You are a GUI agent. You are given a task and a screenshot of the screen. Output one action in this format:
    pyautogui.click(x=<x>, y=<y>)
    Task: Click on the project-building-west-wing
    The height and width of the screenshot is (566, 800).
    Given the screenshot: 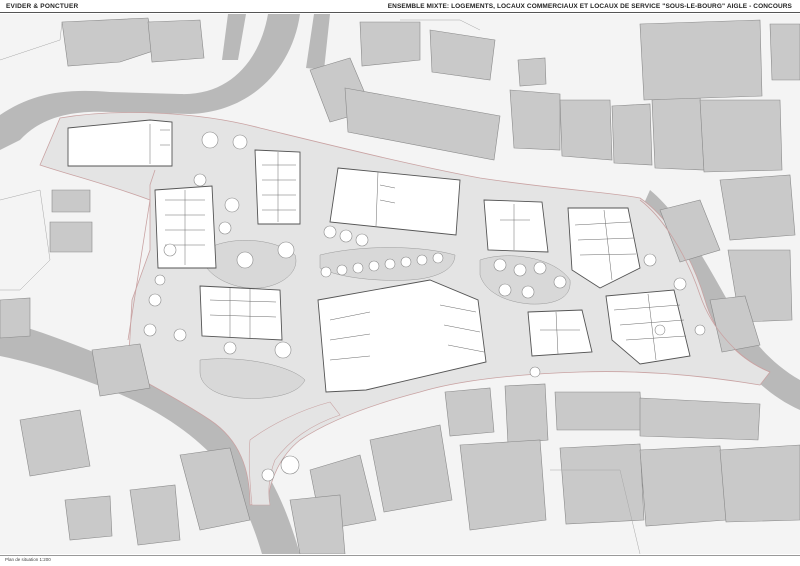 What is the action you would take?
    pyautogui.click(x=185, y=227)
    